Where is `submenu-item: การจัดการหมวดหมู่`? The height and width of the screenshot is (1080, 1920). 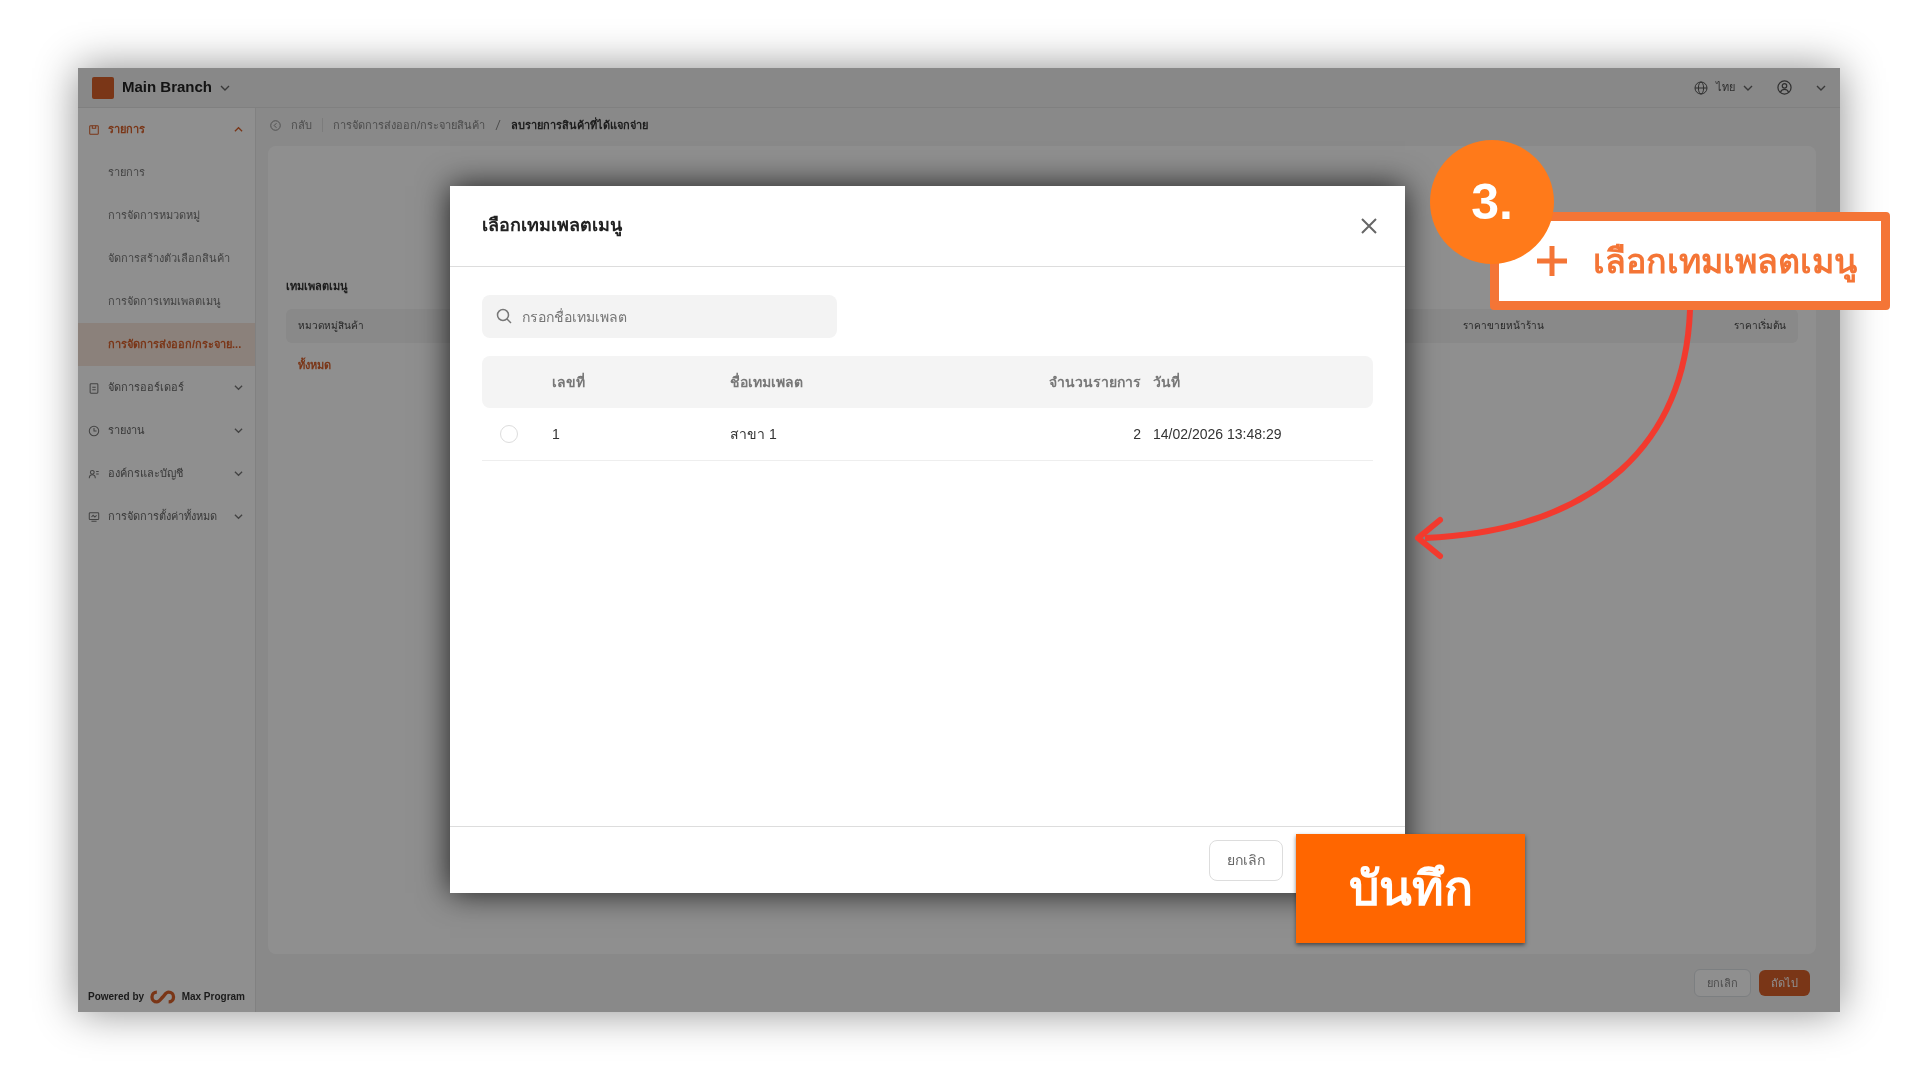 submenu-item: การจัดการหมวดหมู่ is located at coordinates (166, 215).